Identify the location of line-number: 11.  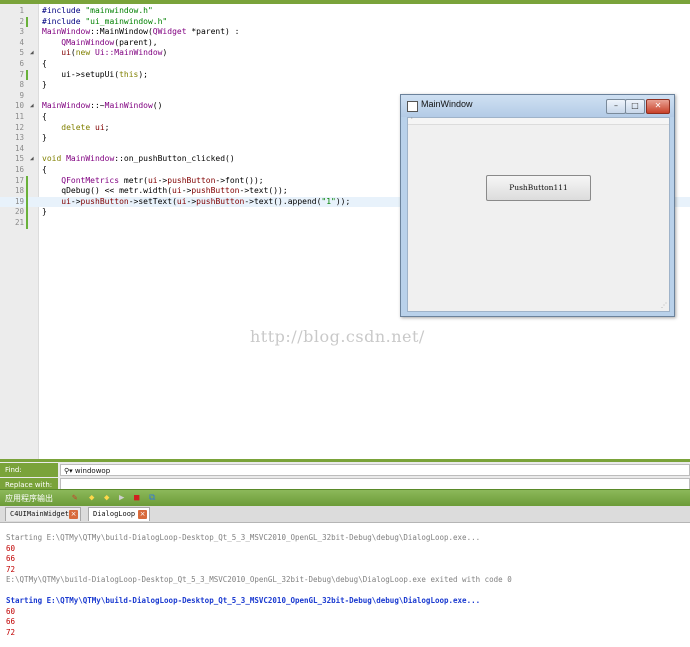
(19, 116).